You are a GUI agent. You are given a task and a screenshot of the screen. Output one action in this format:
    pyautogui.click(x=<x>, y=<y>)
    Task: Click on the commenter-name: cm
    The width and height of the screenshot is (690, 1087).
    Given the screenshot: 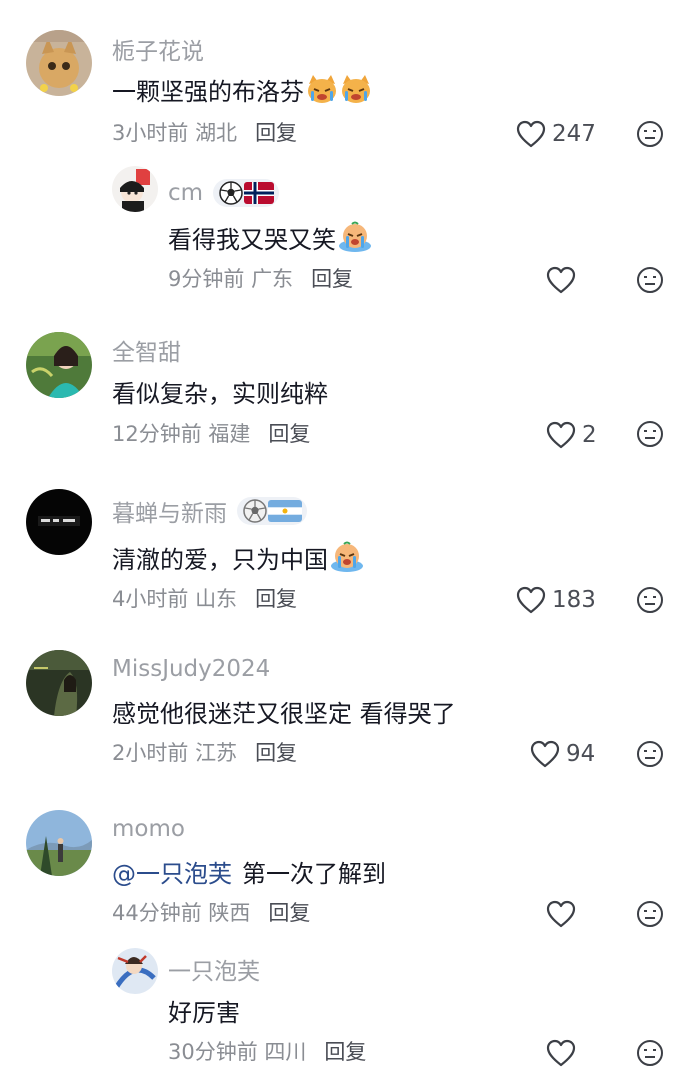 What is the action you would take?
    pyautogui.click(x=224, y=193)
    